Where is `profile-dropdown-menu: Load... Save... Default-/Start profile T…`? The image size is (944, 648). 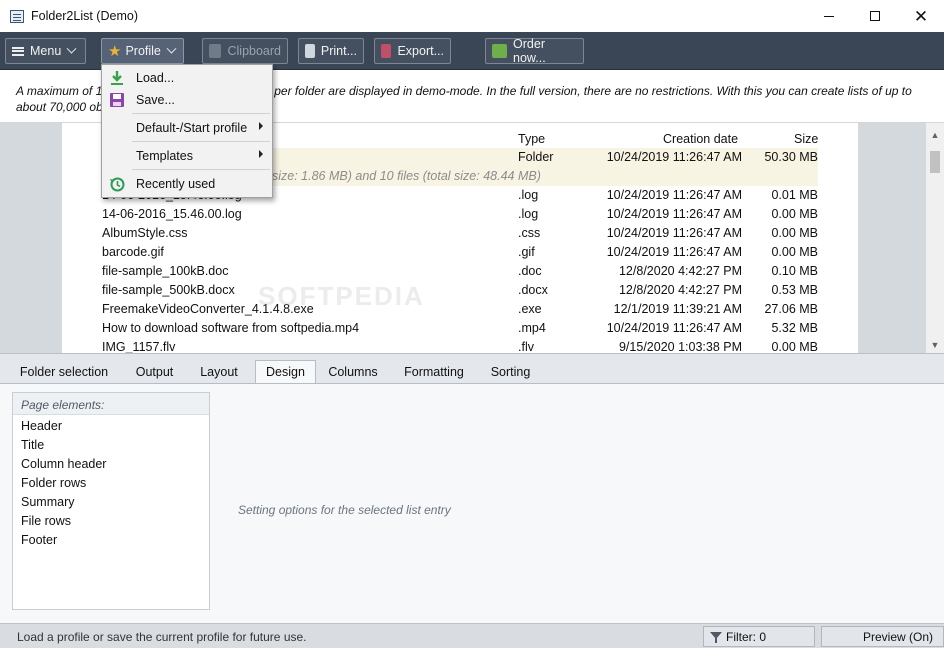
profile-dropdown-menu: Load... Save... Default-/Start profile T… is located at coordinates (187, 131).